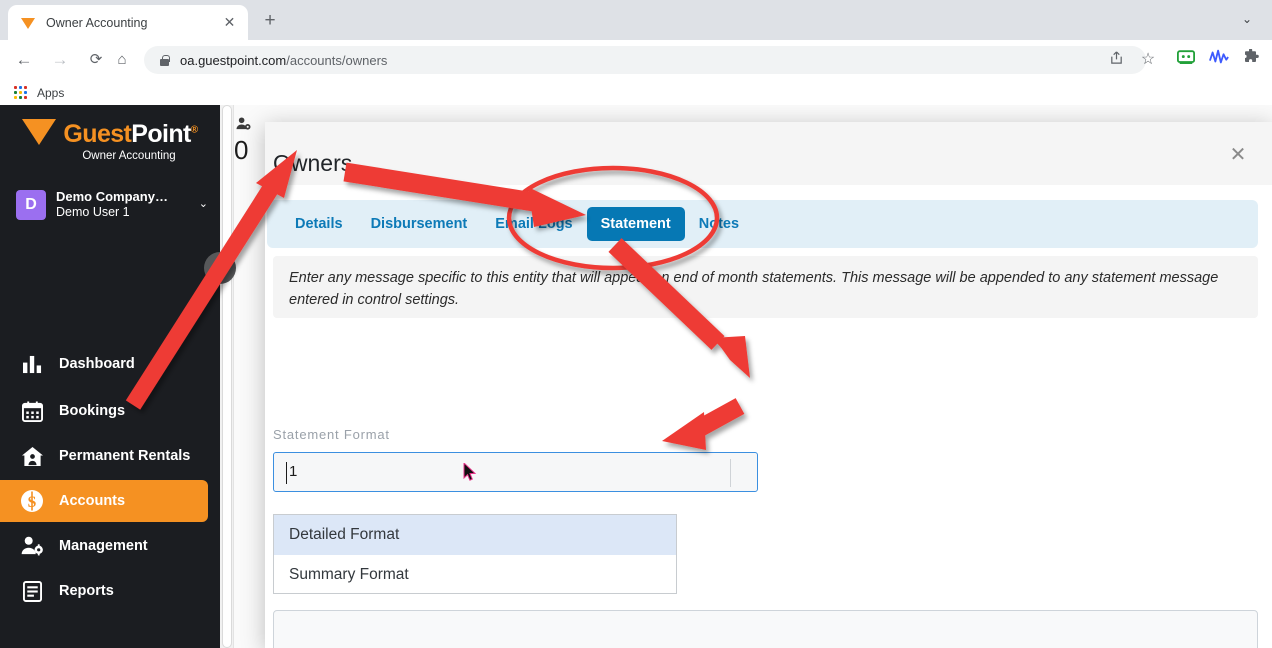  I want to click on calendar-icon, so click(32, 411).